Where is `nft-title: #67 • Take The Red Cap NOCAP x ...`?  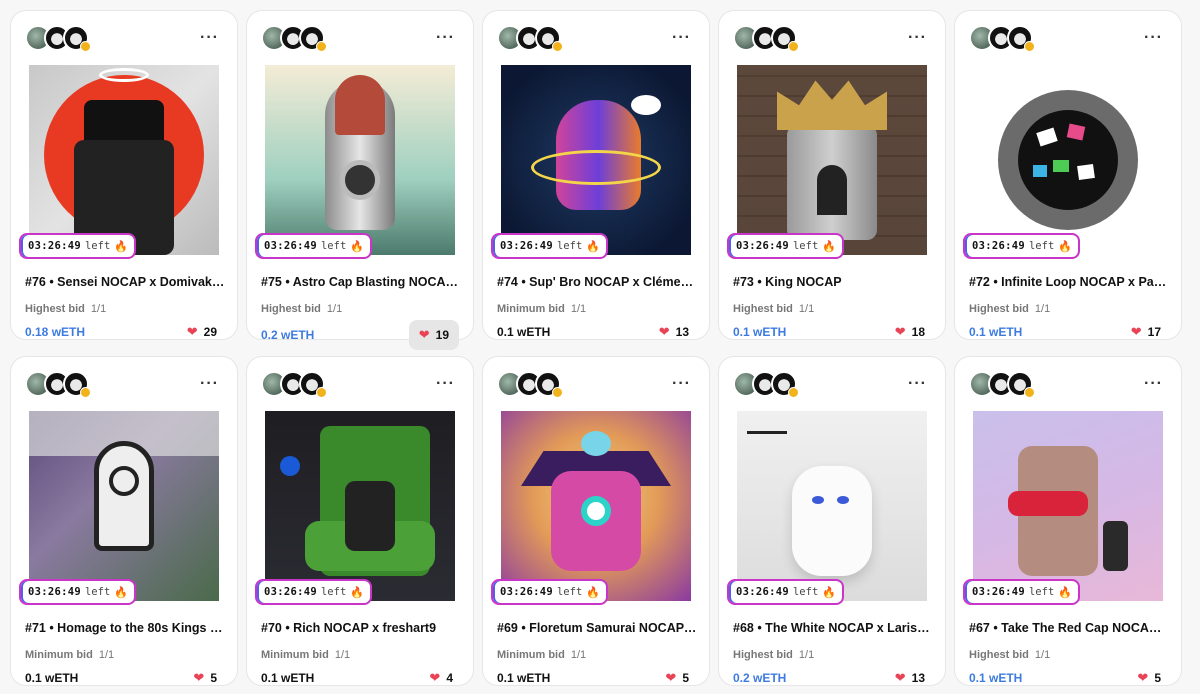
nft-title: #67 • Take The Red Cap NOCAP x ... is located at coordinates (1069, 628).